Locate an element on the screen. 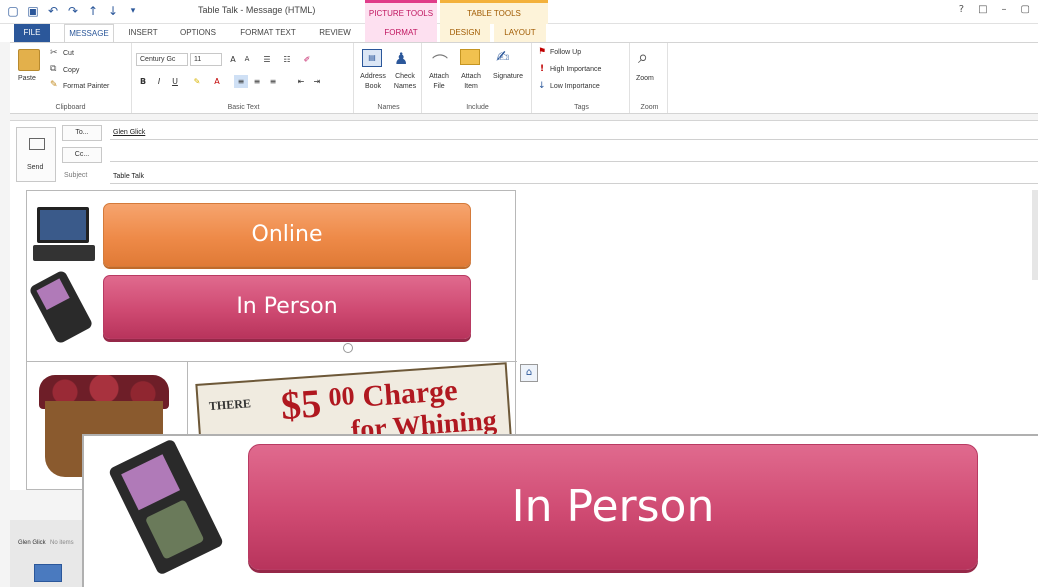  tab-format-text: FORMAT TEXT is located at coordinates (268, 33).